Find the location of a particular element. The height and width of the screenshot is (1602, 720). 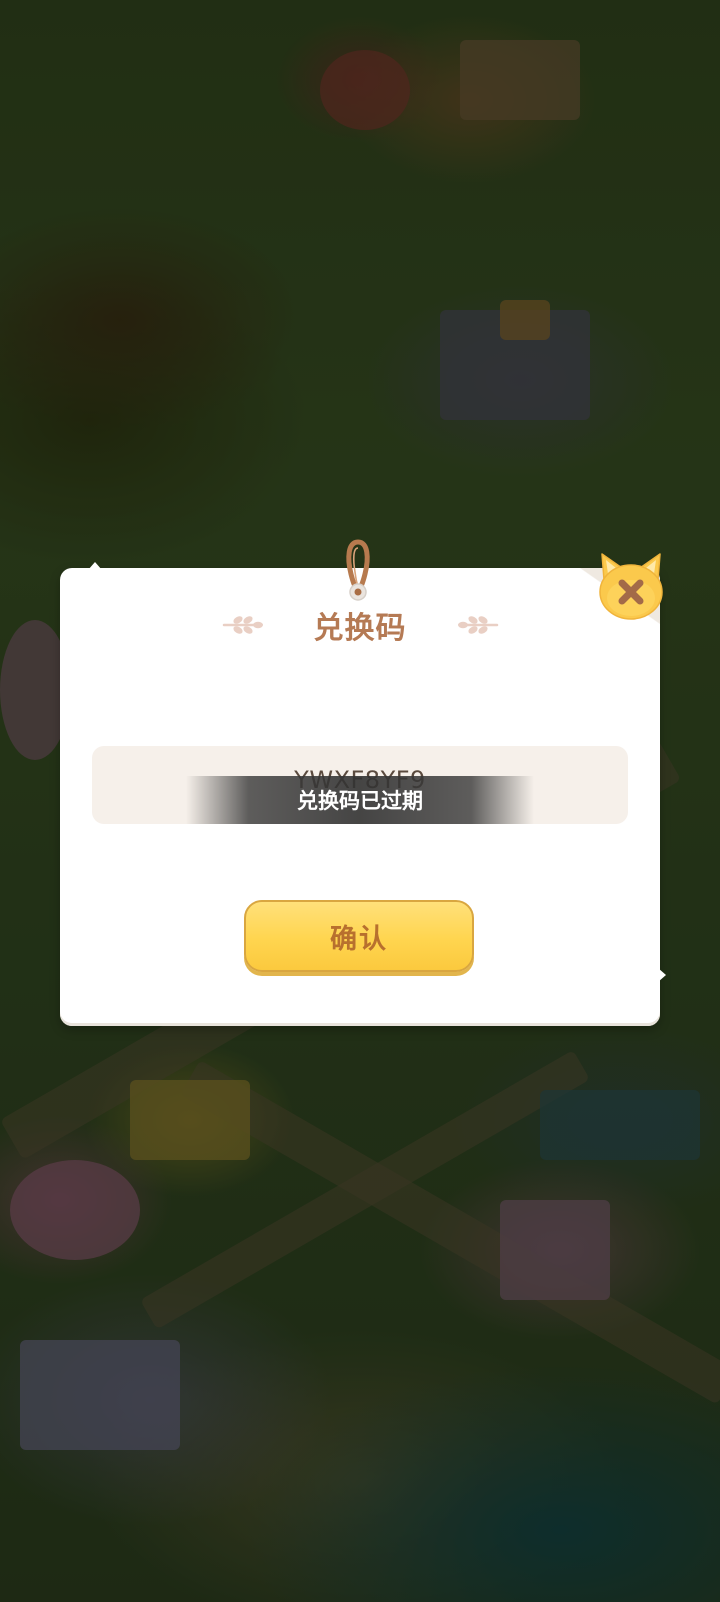

dialog-header: 兑换码 is located at coordinates (360, 625).